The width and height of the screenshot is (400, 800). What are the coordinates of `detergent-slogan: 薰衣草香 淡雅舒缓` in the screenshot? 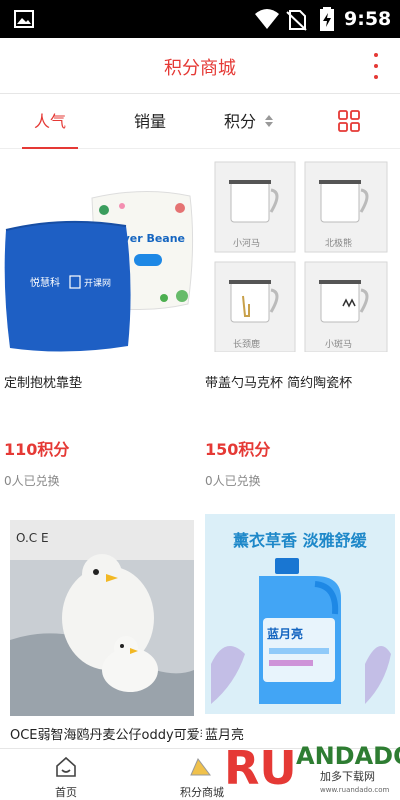 It's located at (300, 540).